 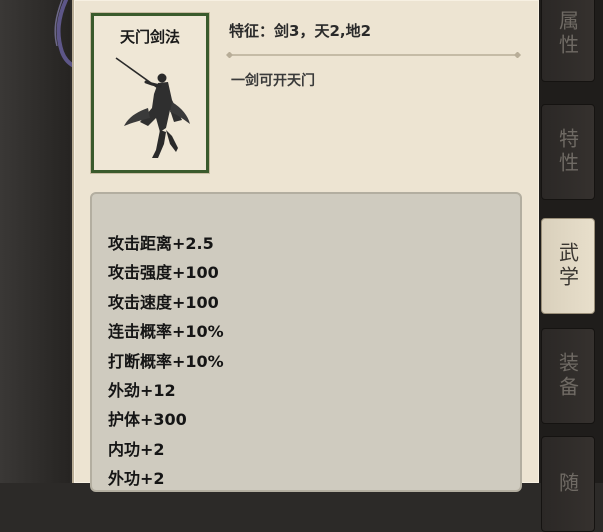 What do you see at coordinates (38, 241) in the screenshot?
I see `left-backdrop` at bounding box center [38, 241].